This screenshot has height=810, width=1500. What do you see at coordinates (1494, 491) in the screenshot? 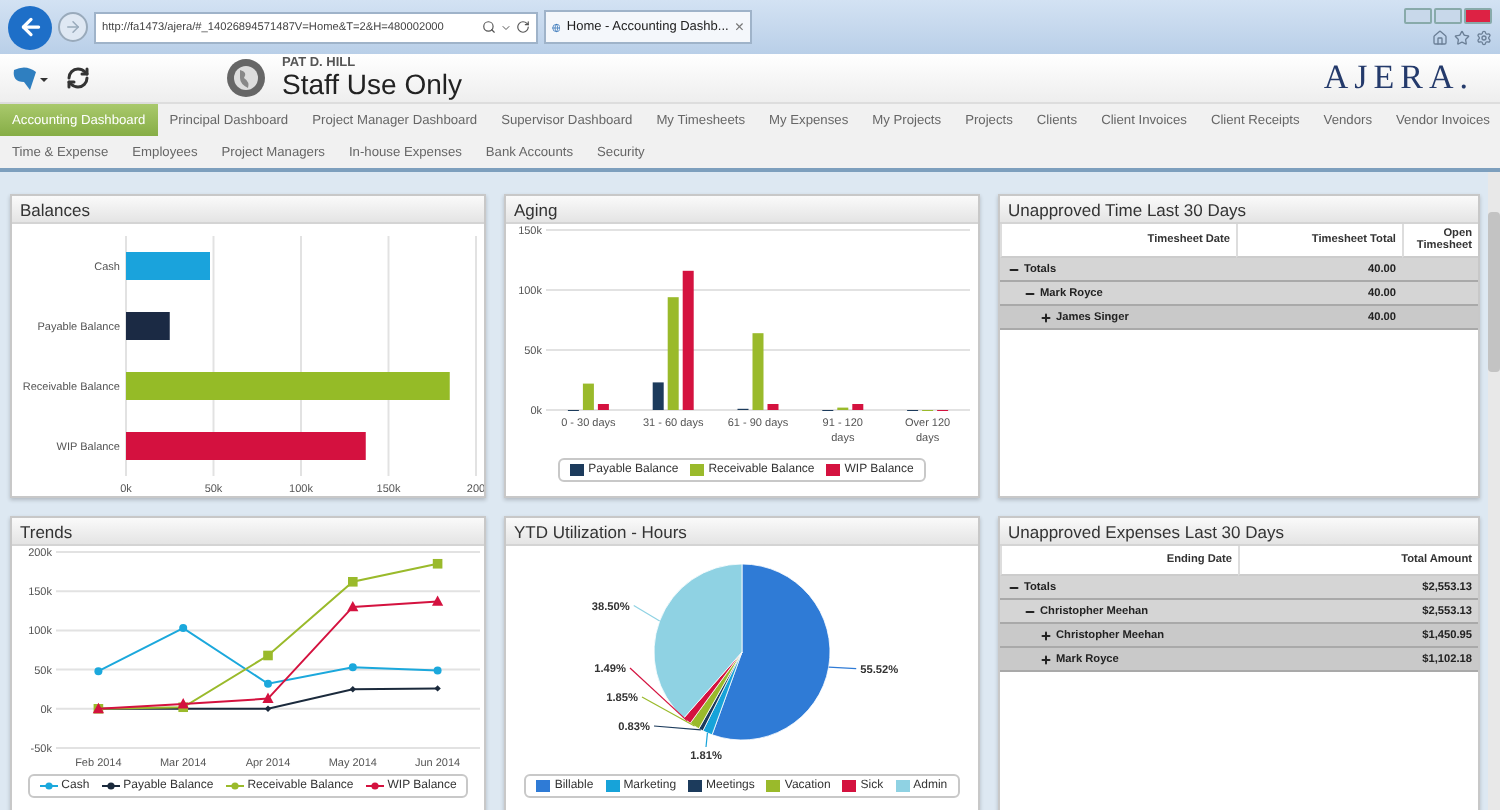
I see `scrollbar` at bounding box center [1494, 491].